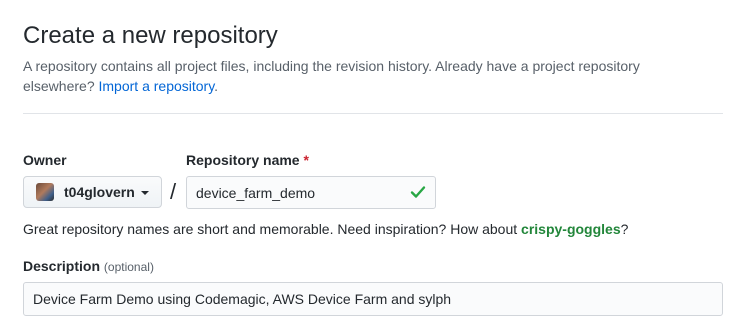  I want to click on description-input, so click(373, 299).